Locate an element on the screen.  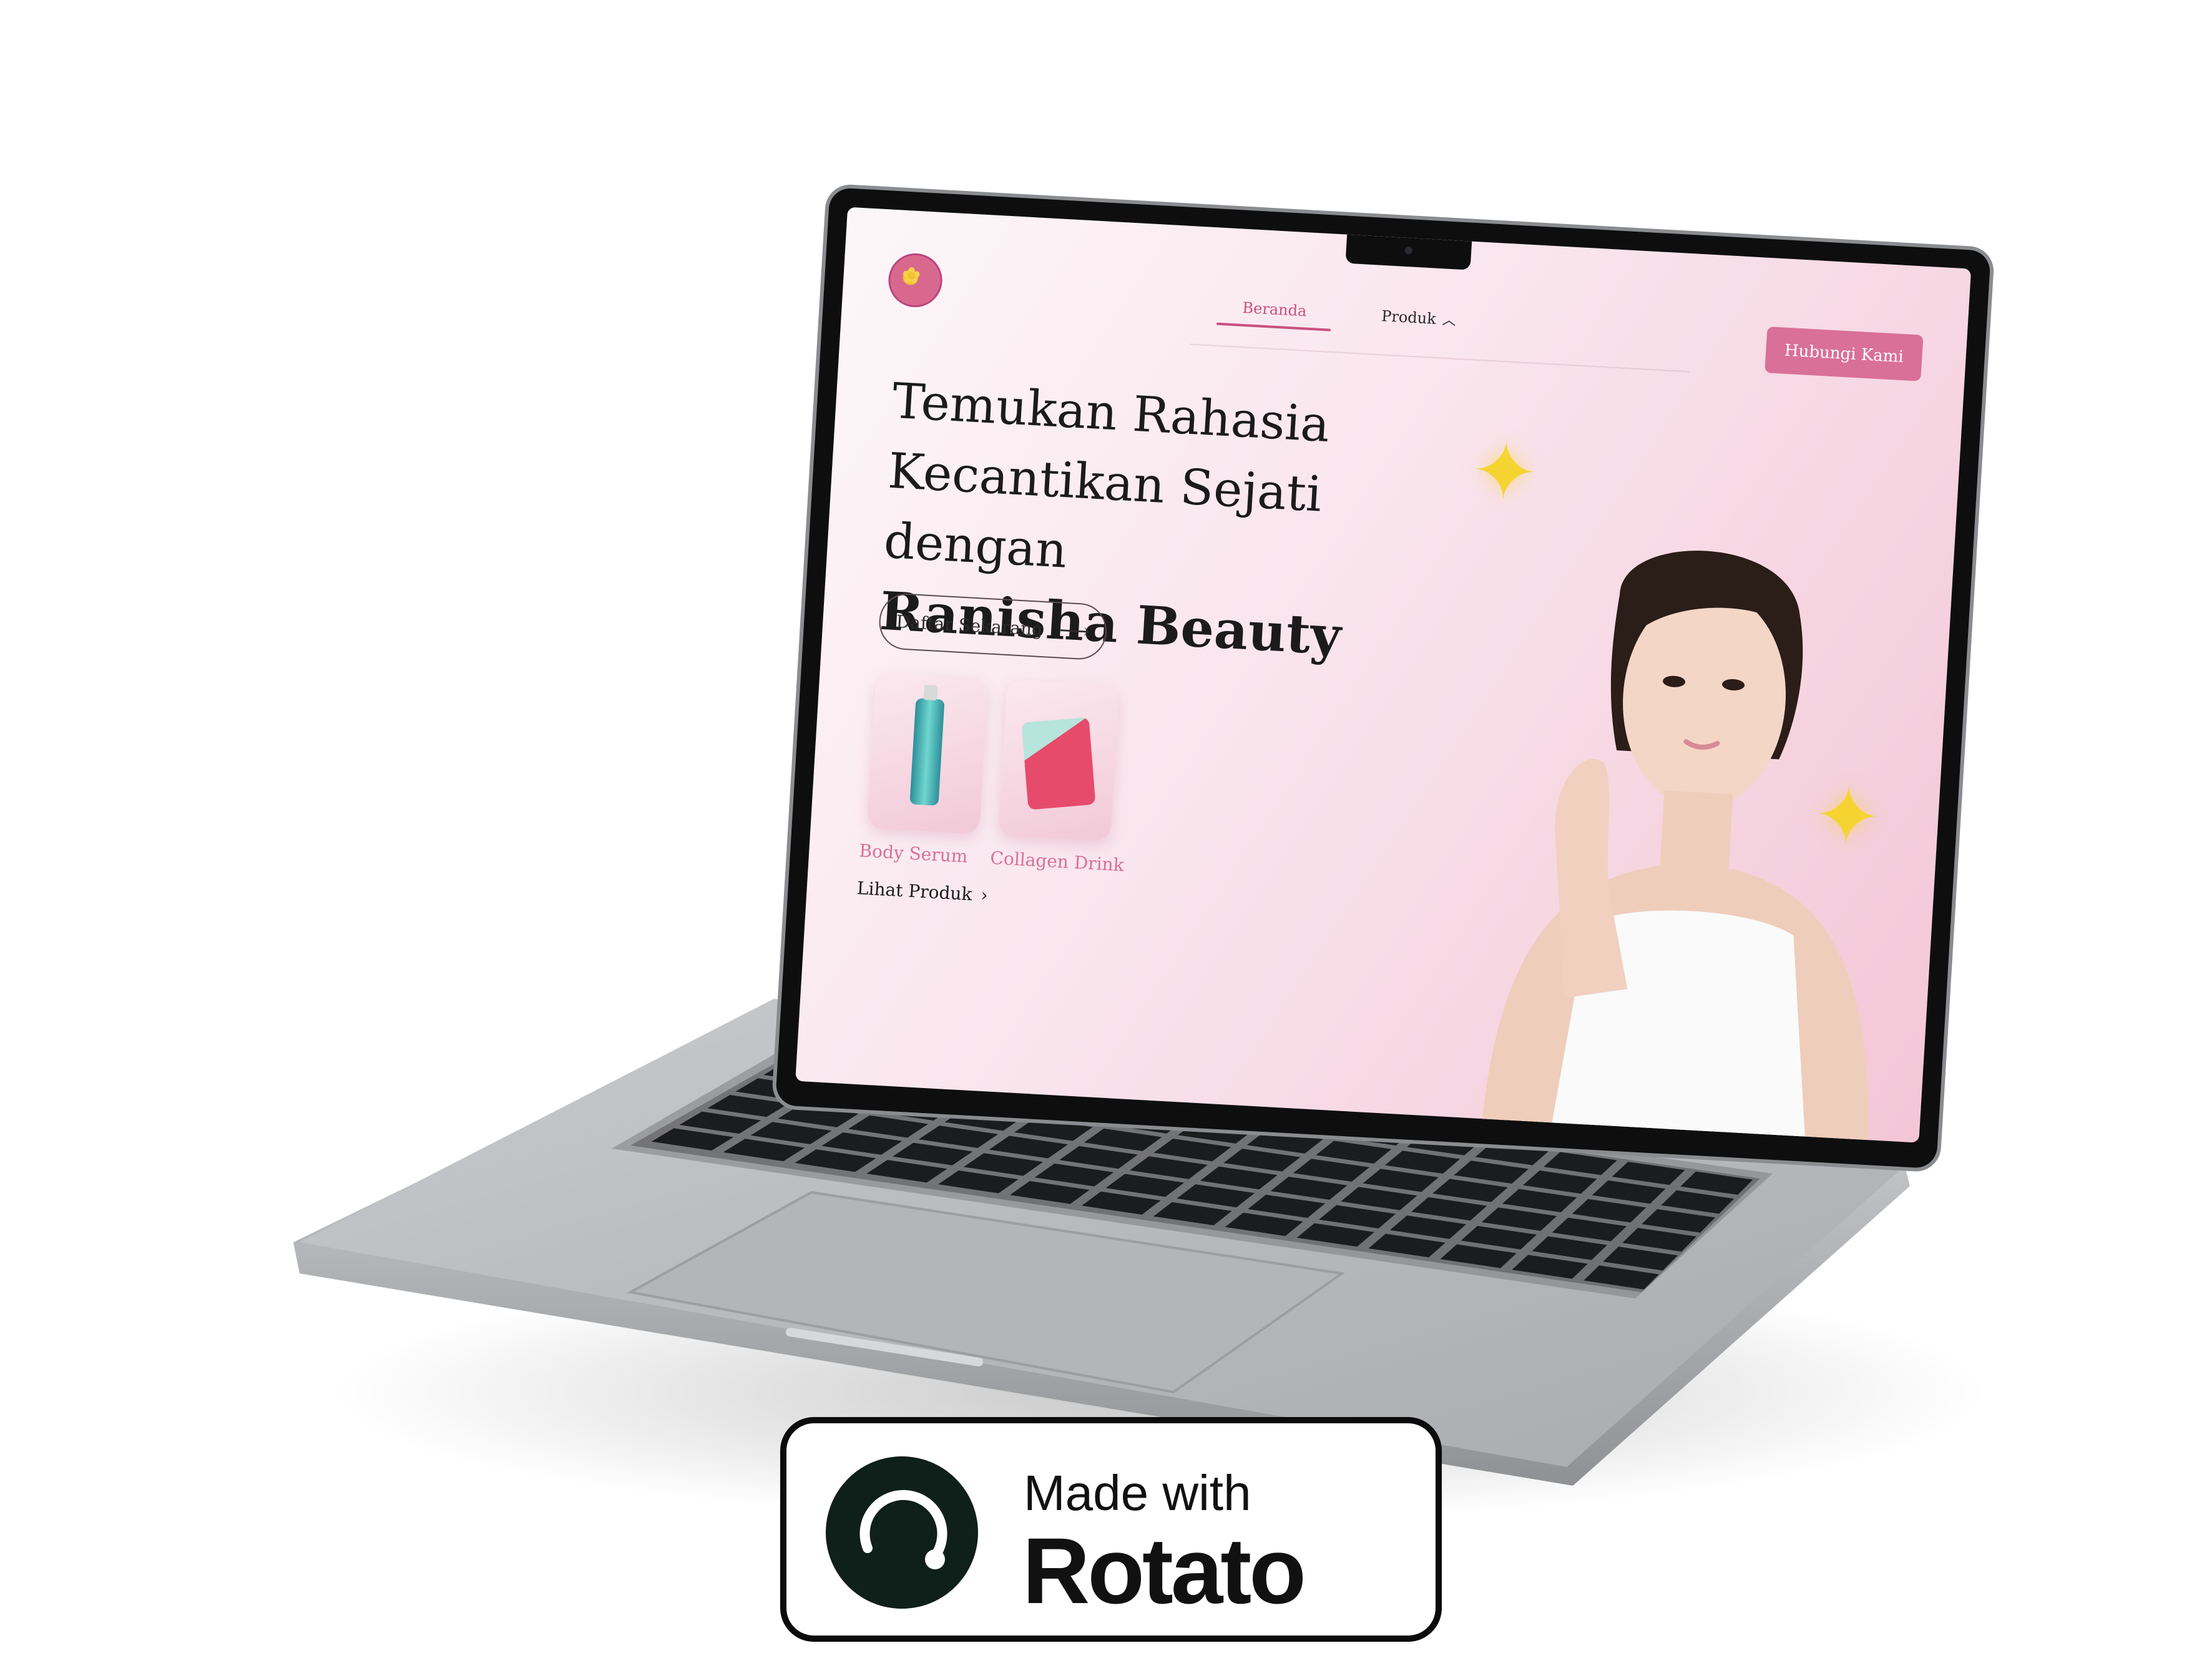
collagen-pack-image is located at coordinates (1058, 763).